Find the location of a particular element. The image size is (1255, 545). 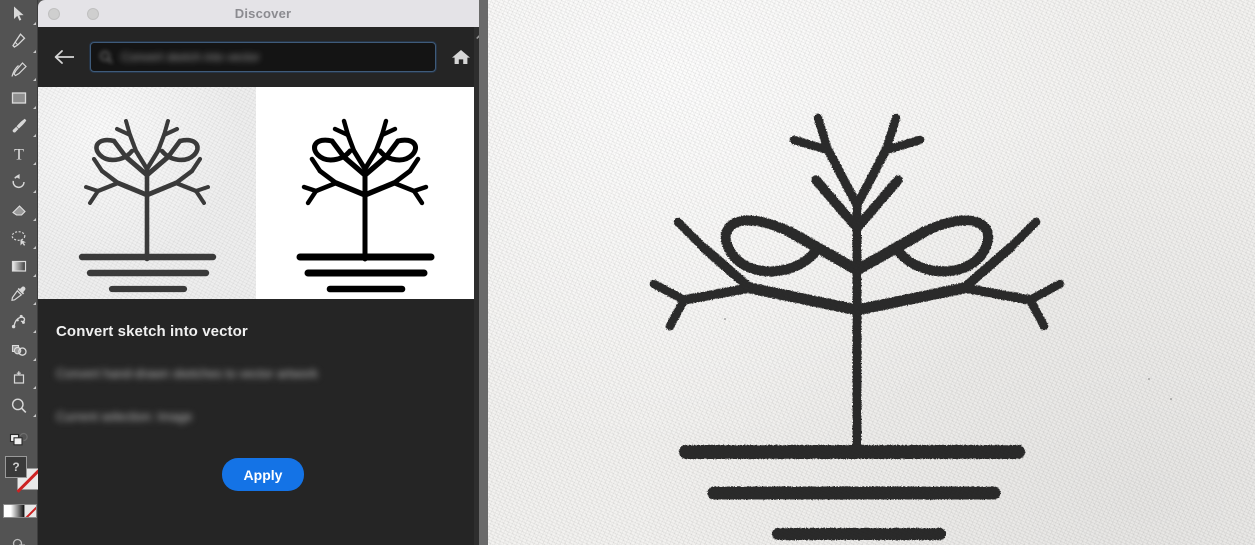

eraser-tool is located at coordinates (19, 210).